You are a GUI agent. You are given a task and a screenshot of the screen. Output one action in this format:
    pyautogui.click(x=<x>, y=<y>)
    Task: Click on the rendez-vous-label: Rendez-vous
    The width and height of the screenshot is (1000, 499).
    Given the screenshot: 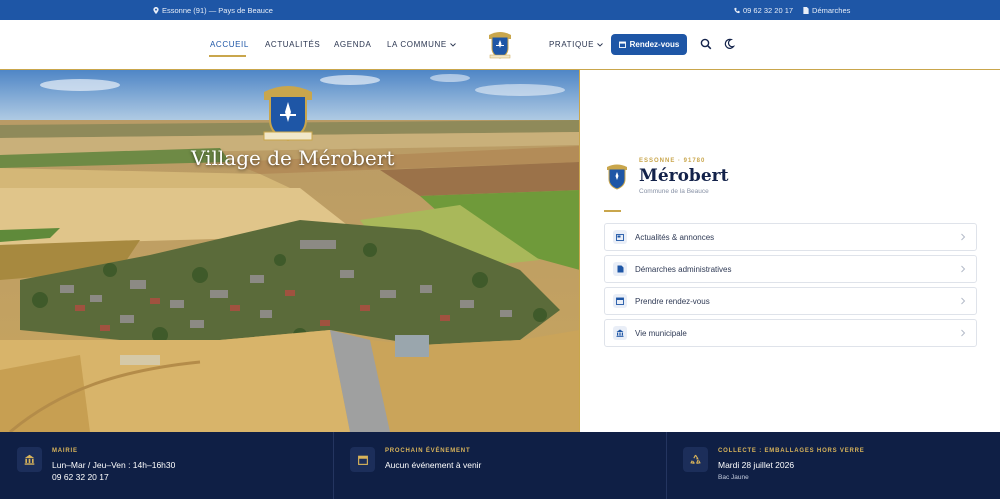 What is the action you would take?
    pyautogui.click(x=654, y=44)
    